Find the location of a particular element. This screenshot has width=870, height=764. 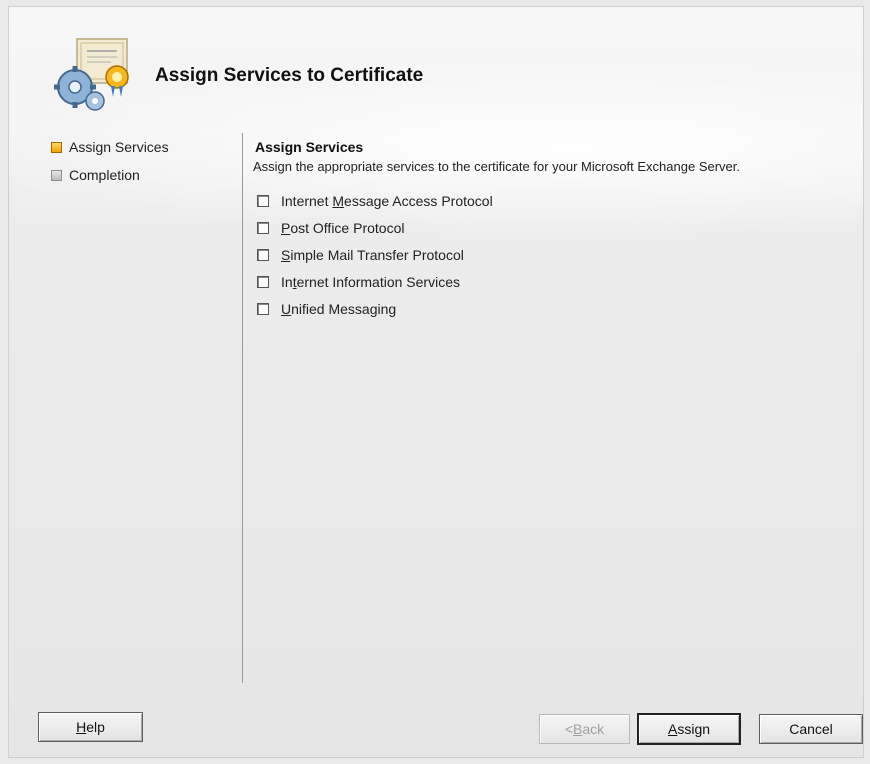

service-label: Internet Information Services is located at coordinates (370, 282).